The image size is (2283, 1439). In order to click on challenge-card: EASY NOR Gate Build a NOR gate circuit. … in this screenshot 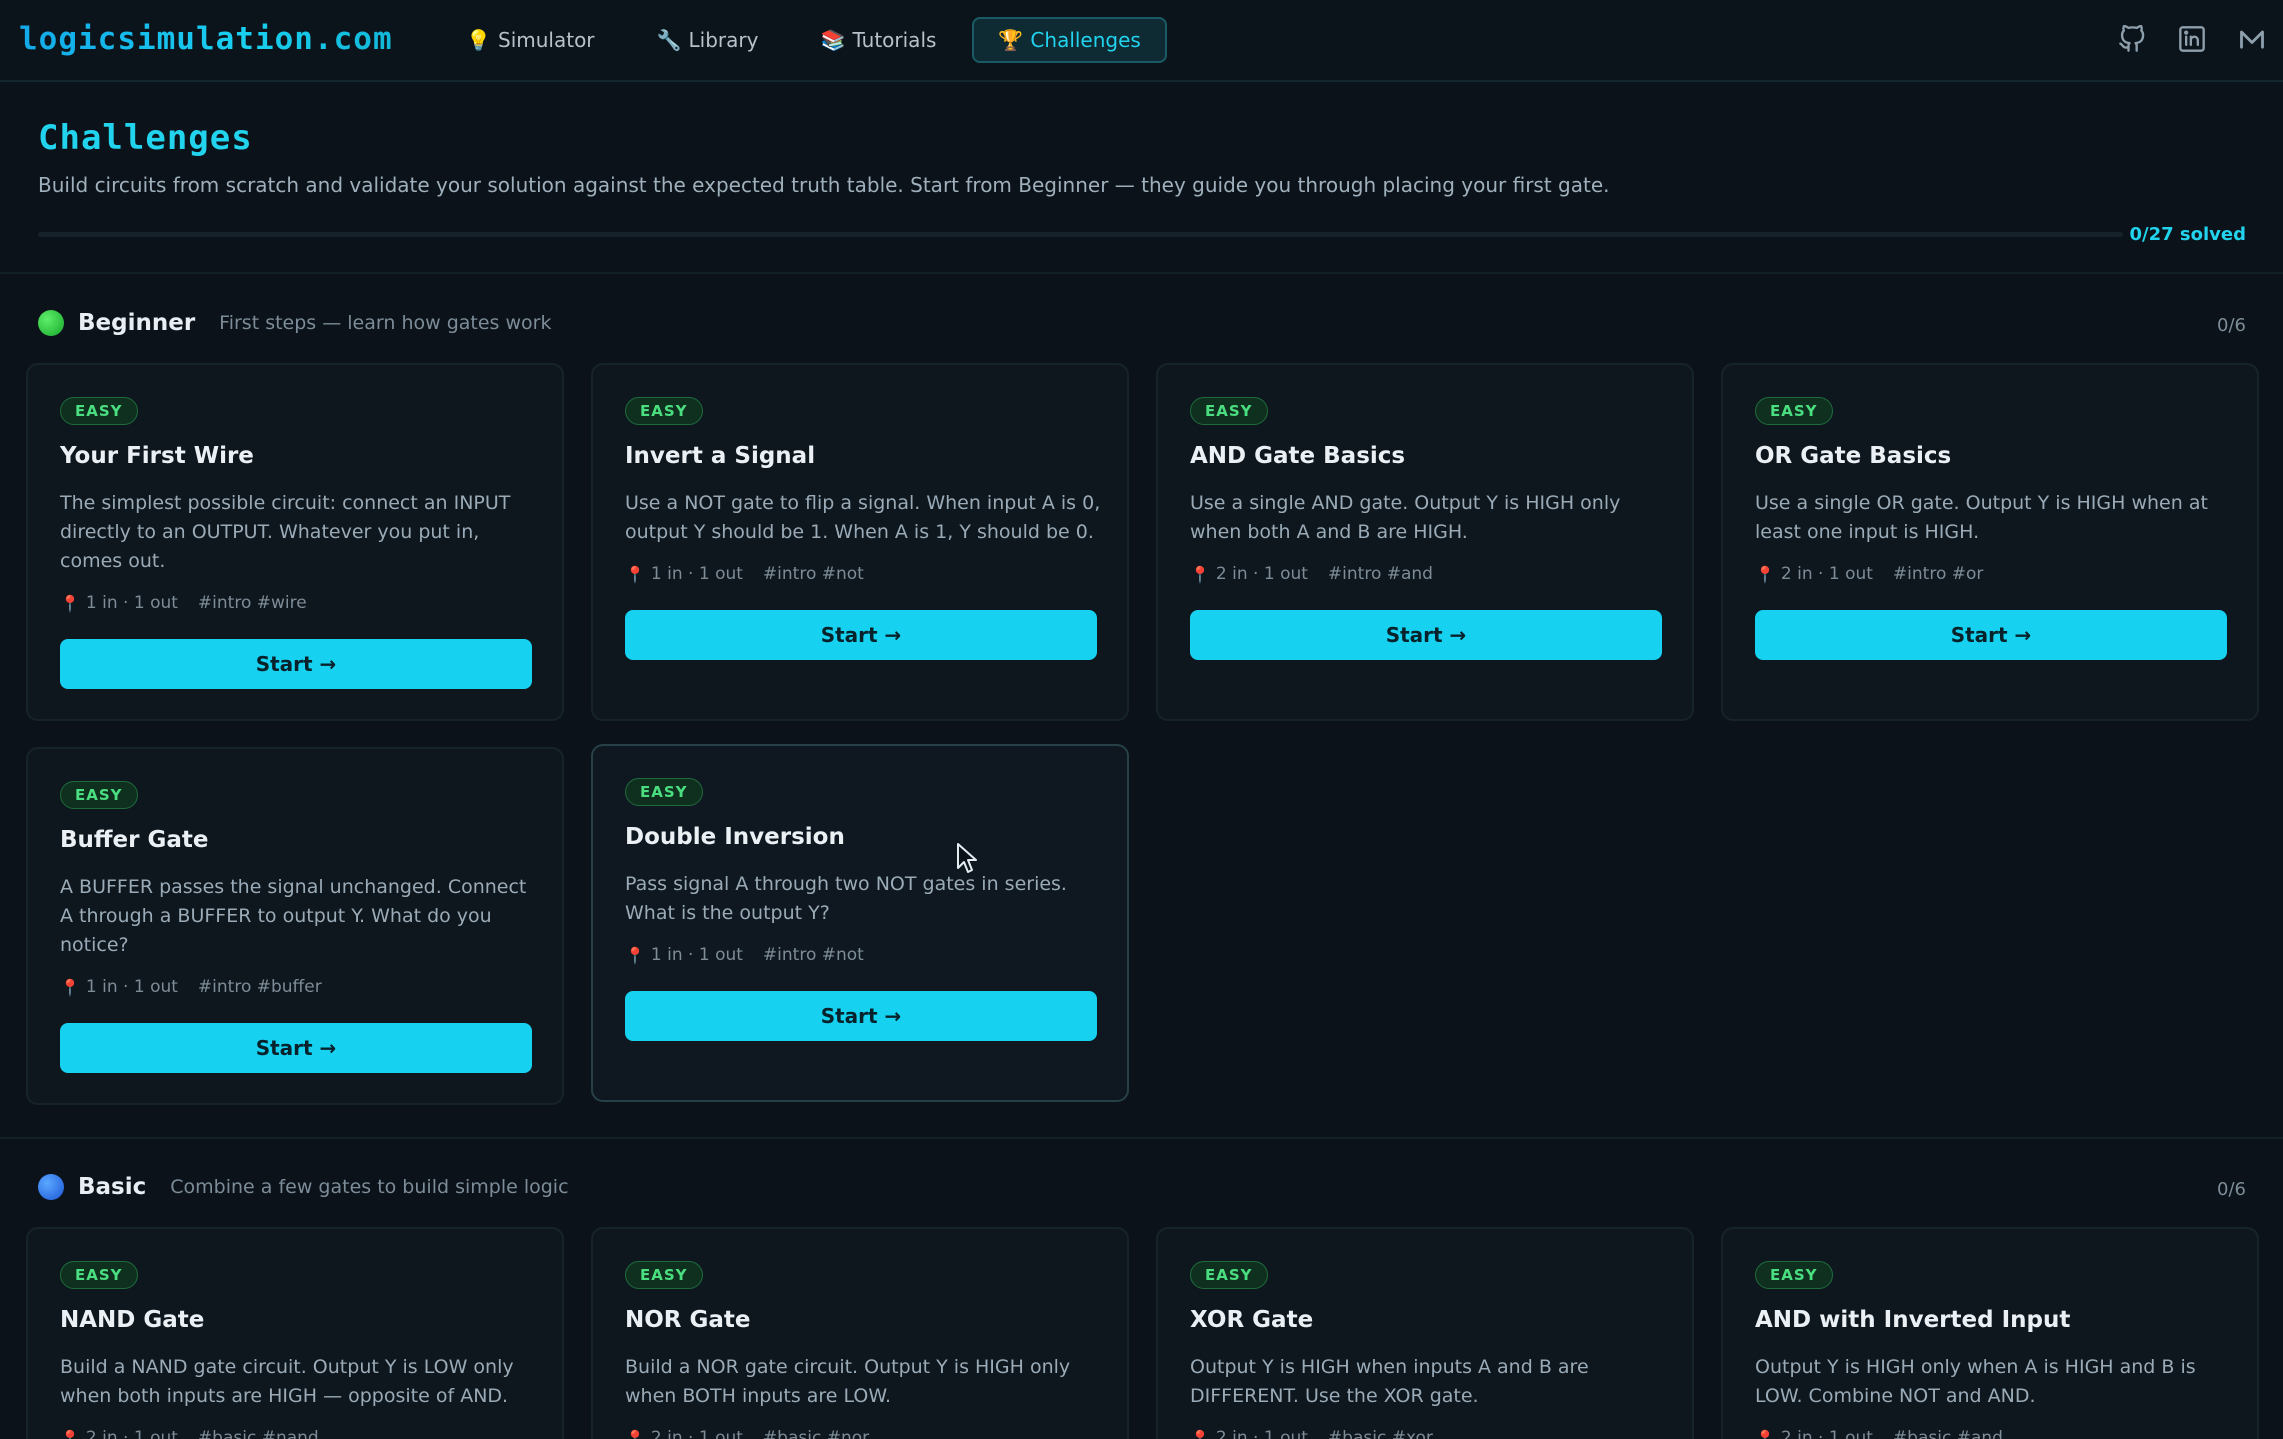, I will do `click(860, 1333)`.